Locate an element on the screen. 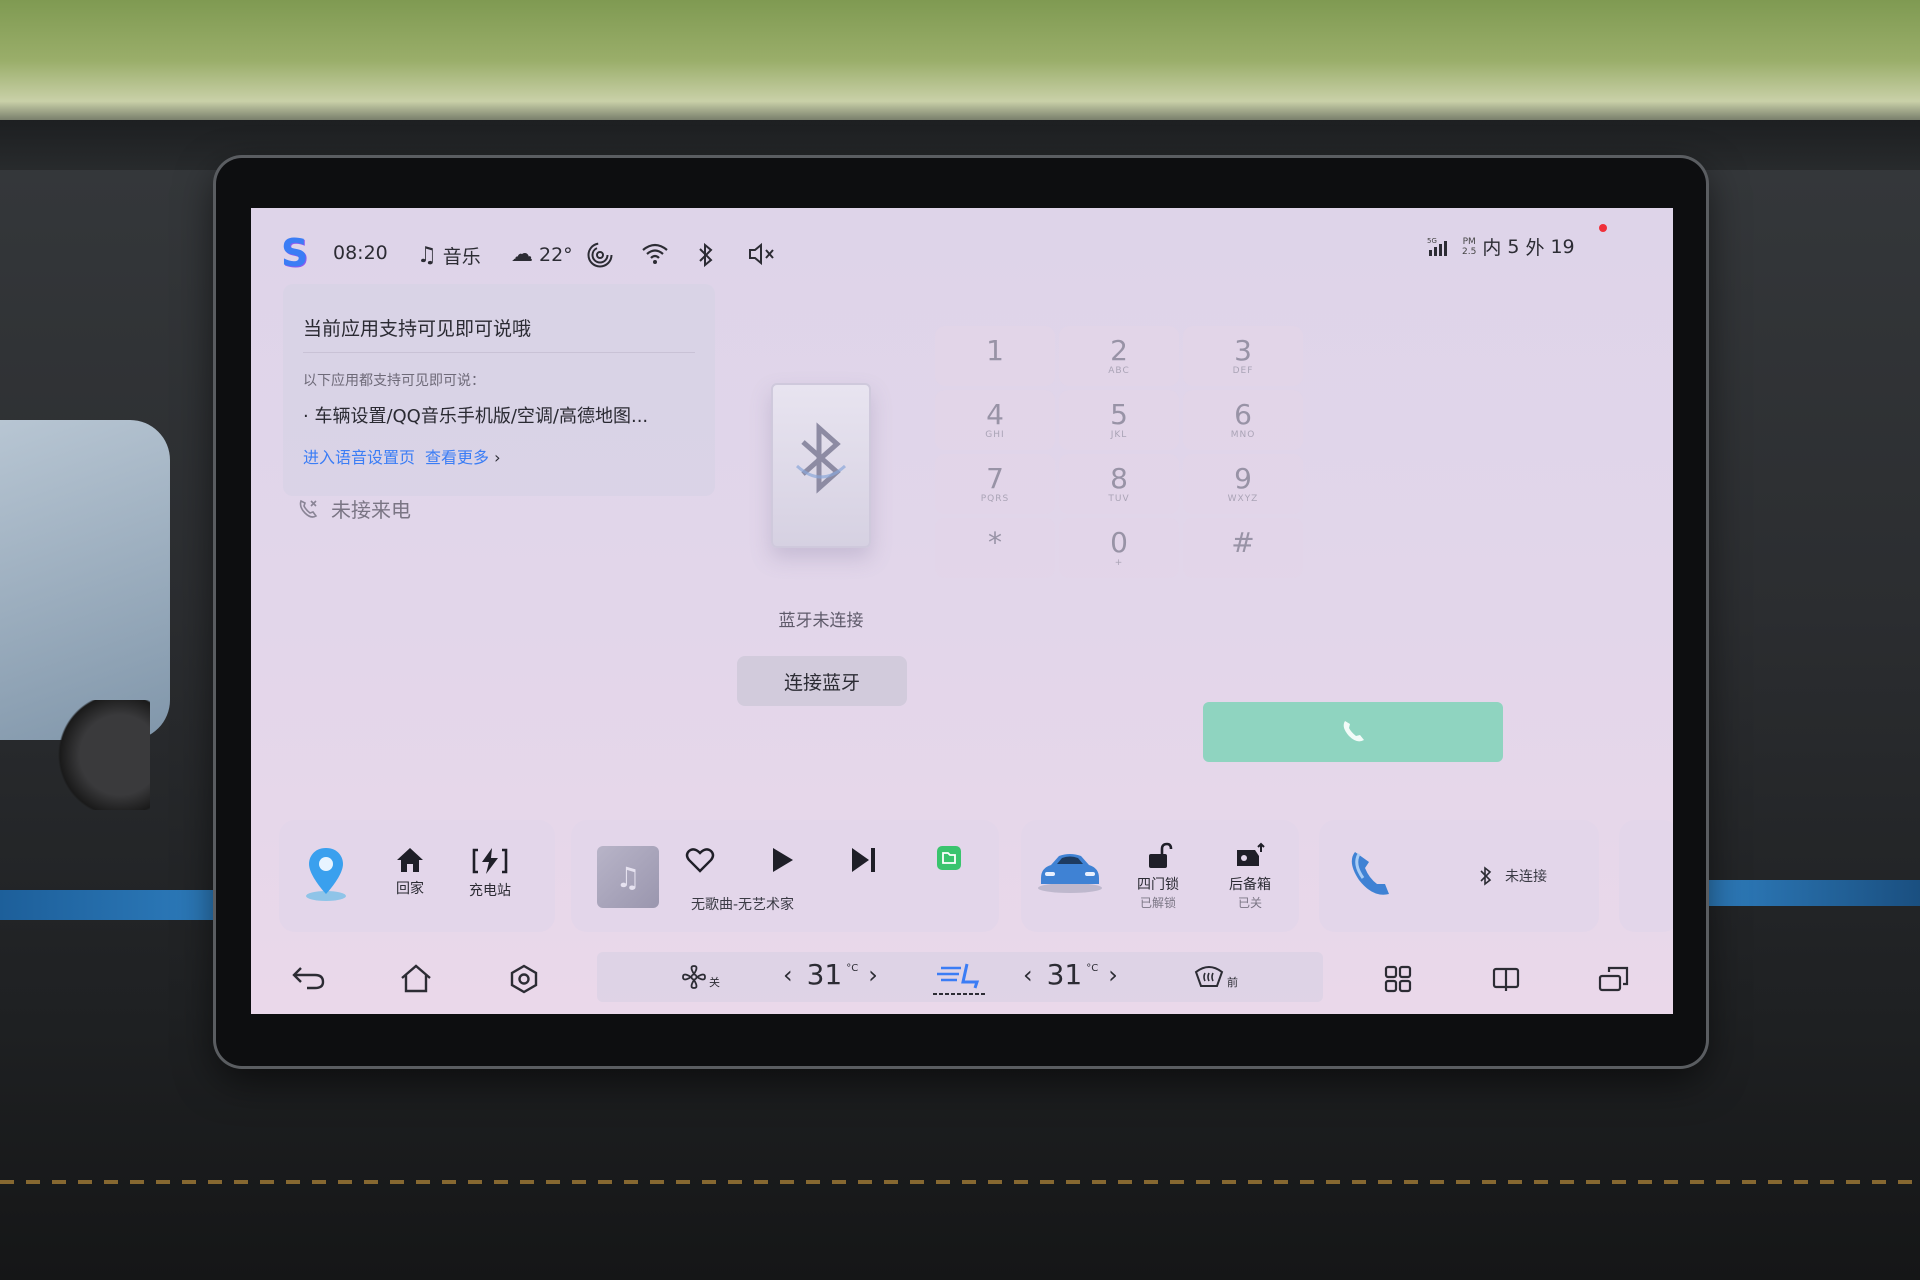 The height and width of the screenshot is (1280, 1920). weather-status: ☁ 22° is located at coordinates (542, 254).